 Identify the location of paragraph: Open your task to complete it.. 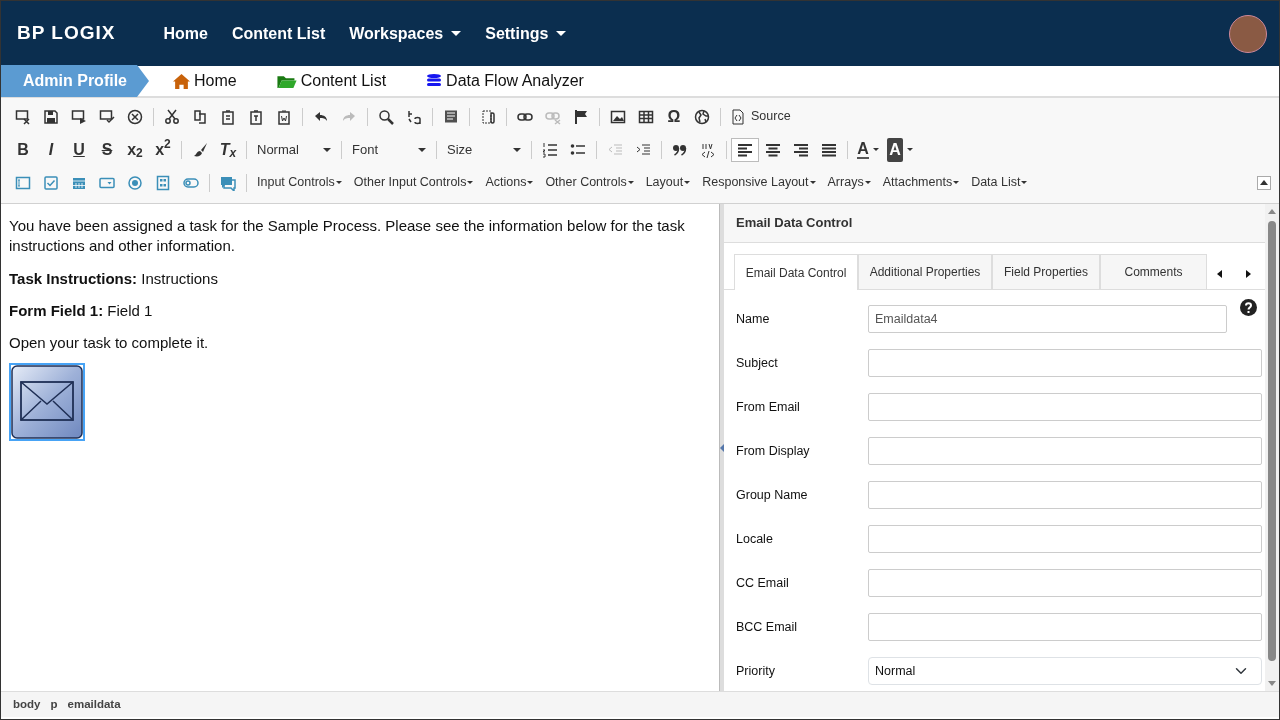
(109, 343).